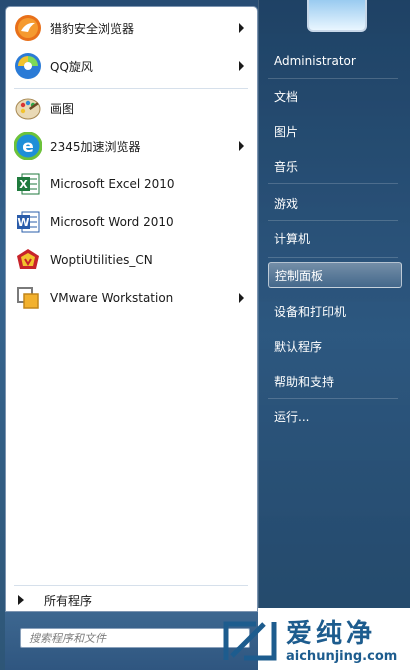 The width and height of the screenshot is (410, 670). I want to click on svg-text: e, so click(28, 147).